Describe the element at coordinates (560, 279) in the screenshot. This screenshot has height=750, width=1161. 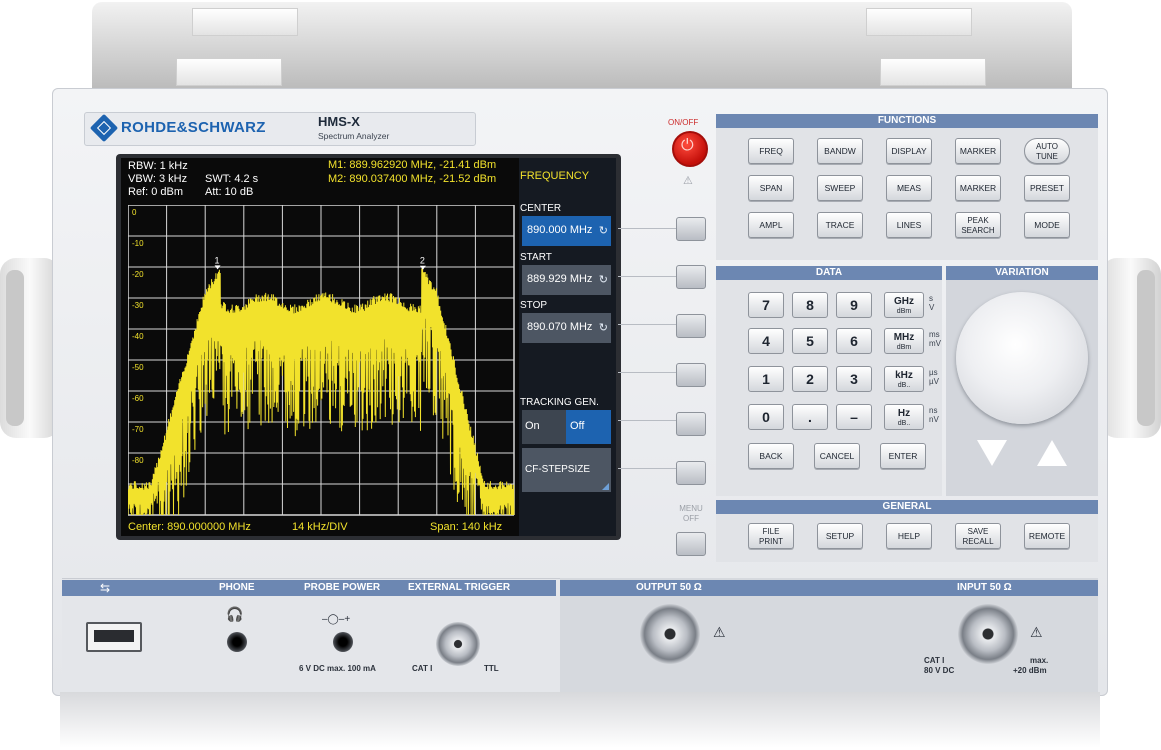
I see `softkey-start-value: 889.929 MHz` at that location.